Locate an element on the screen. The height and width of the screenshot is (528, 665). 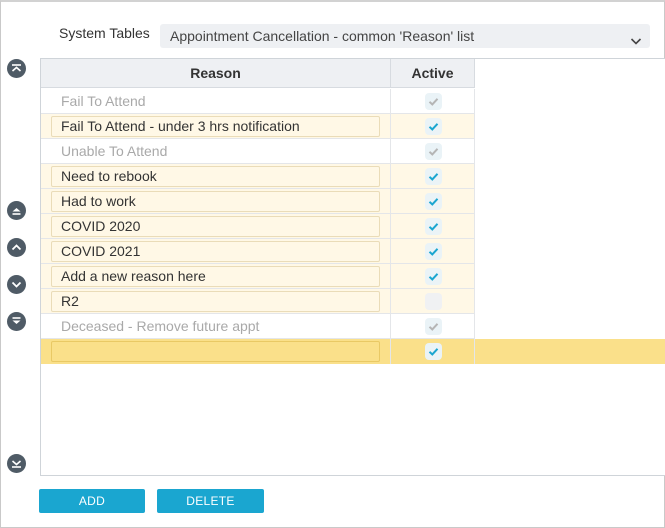
table-row: R2 is located at coordinates (258, 301).